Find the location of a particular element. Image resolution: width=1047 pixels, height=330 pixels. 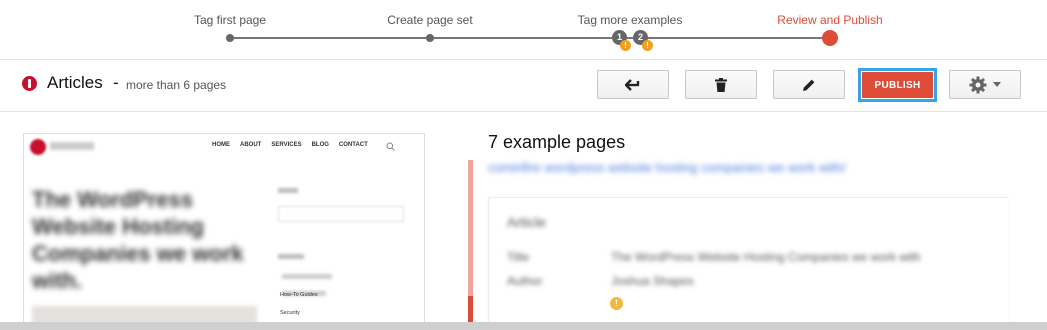

pencil-icon is located at coordinates (809, 85).